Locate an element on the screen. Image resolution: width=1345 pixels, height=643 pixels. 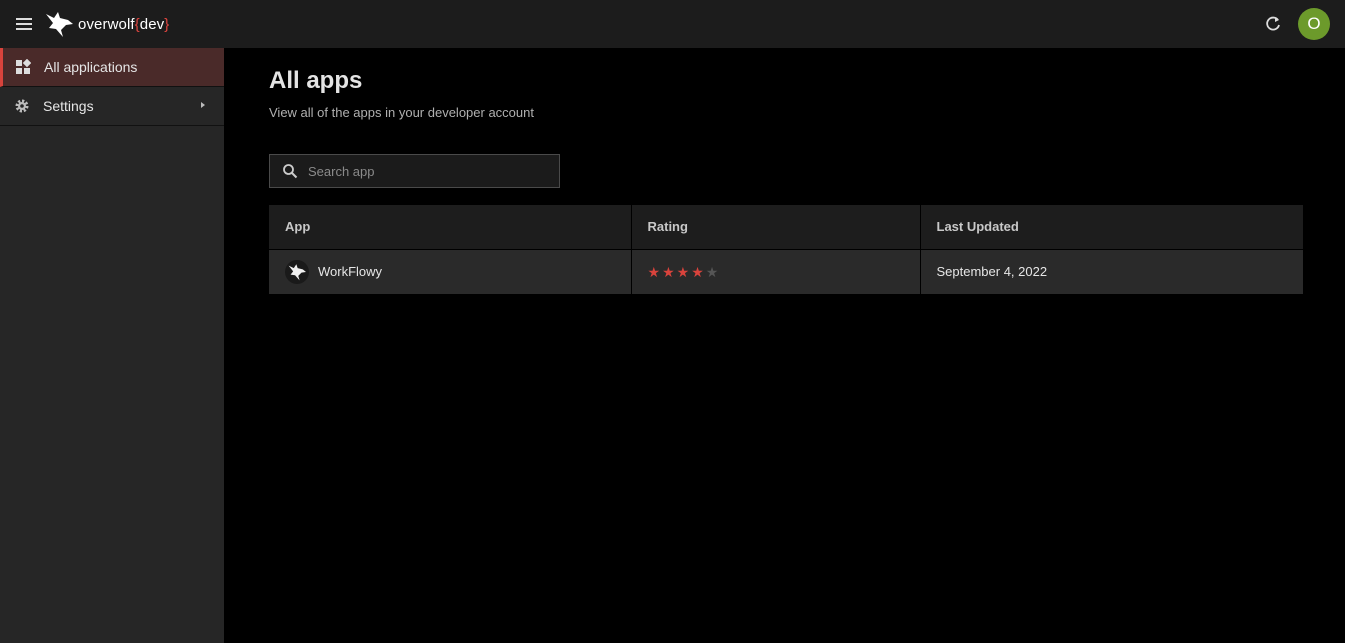
rating-cell: ★ ★ ★ ★ ★ is located at coordinates (776, 271).